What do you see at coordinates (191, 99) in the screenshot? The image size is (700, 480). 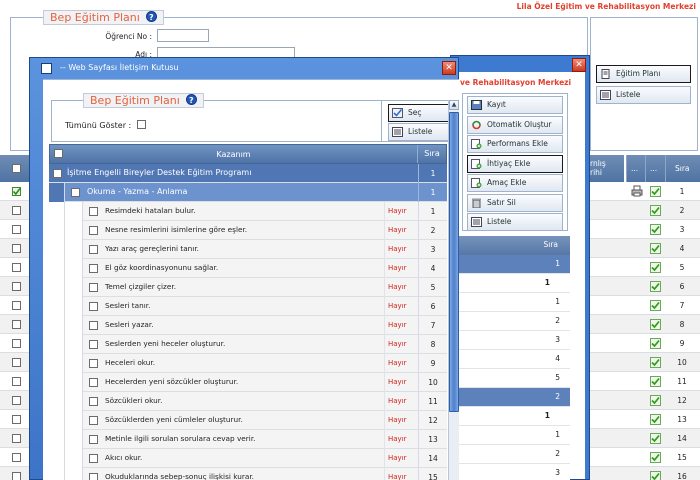 I see `dialog-help-icon: ?` at bounding box center [191, 99].